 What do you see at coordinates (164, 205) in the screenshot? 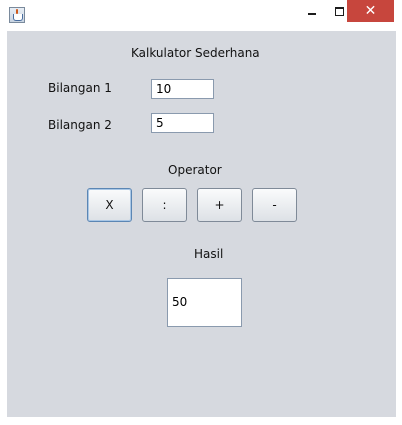
I see `divide-button: :` at bounding box center [164, 205].